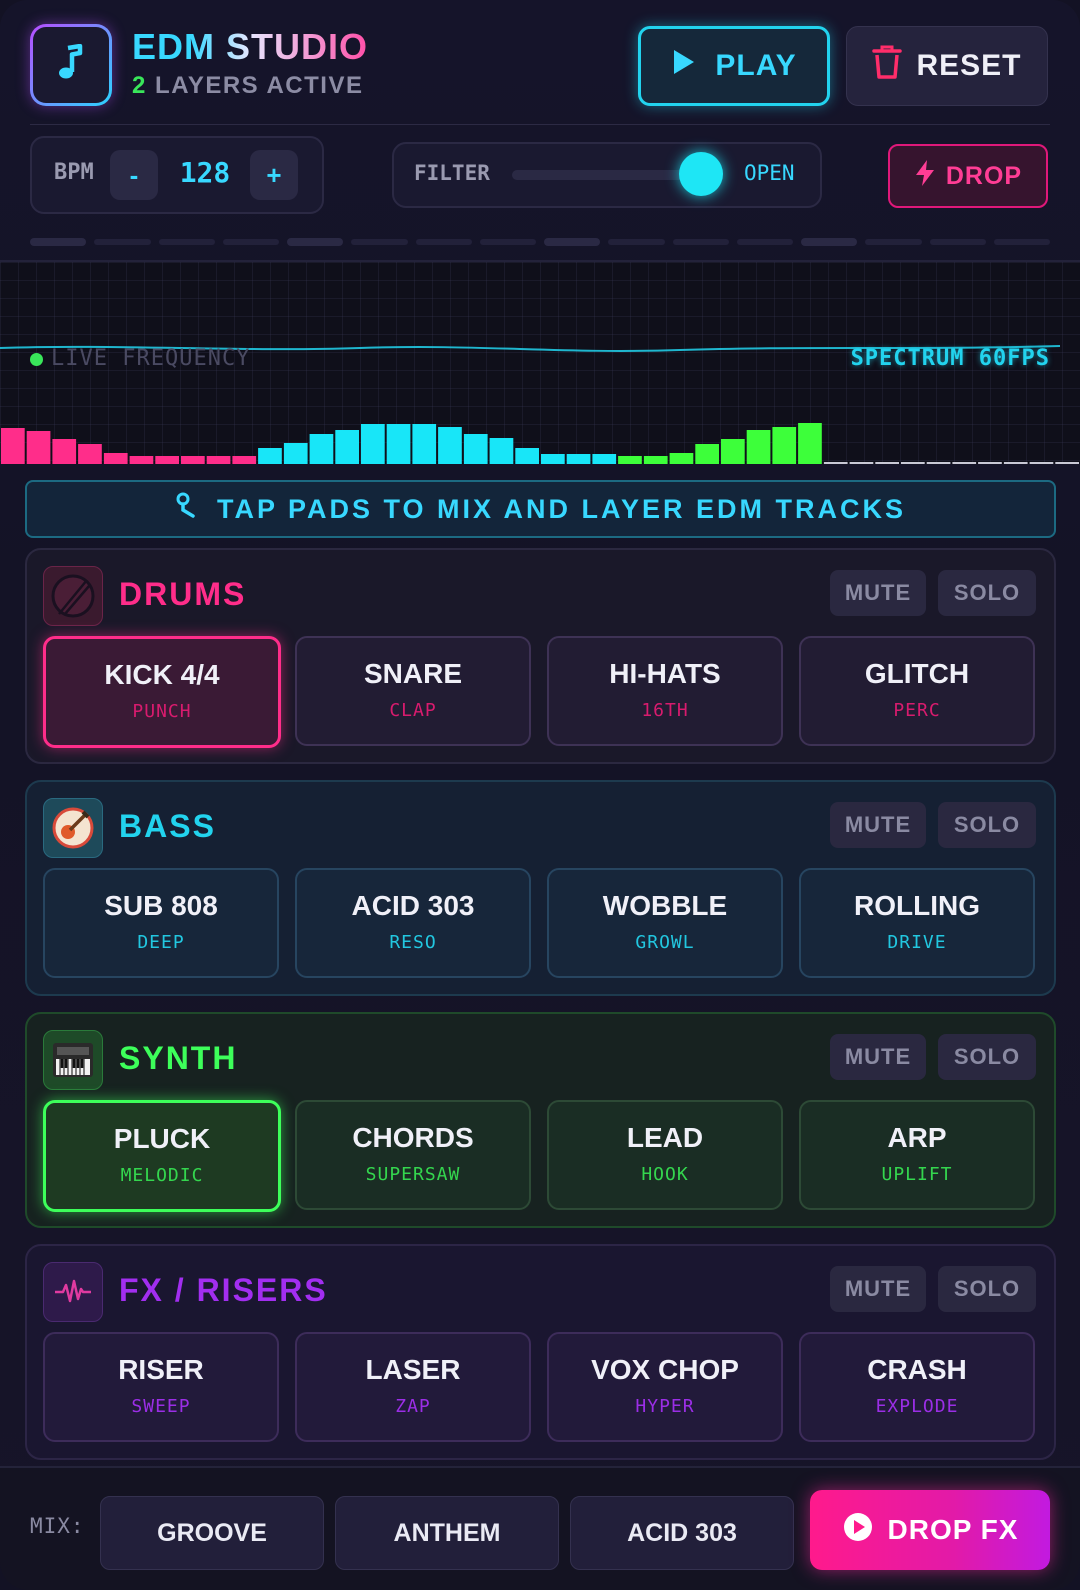  I want to click on pad-subtitle: GROWL, so click(665, 942).